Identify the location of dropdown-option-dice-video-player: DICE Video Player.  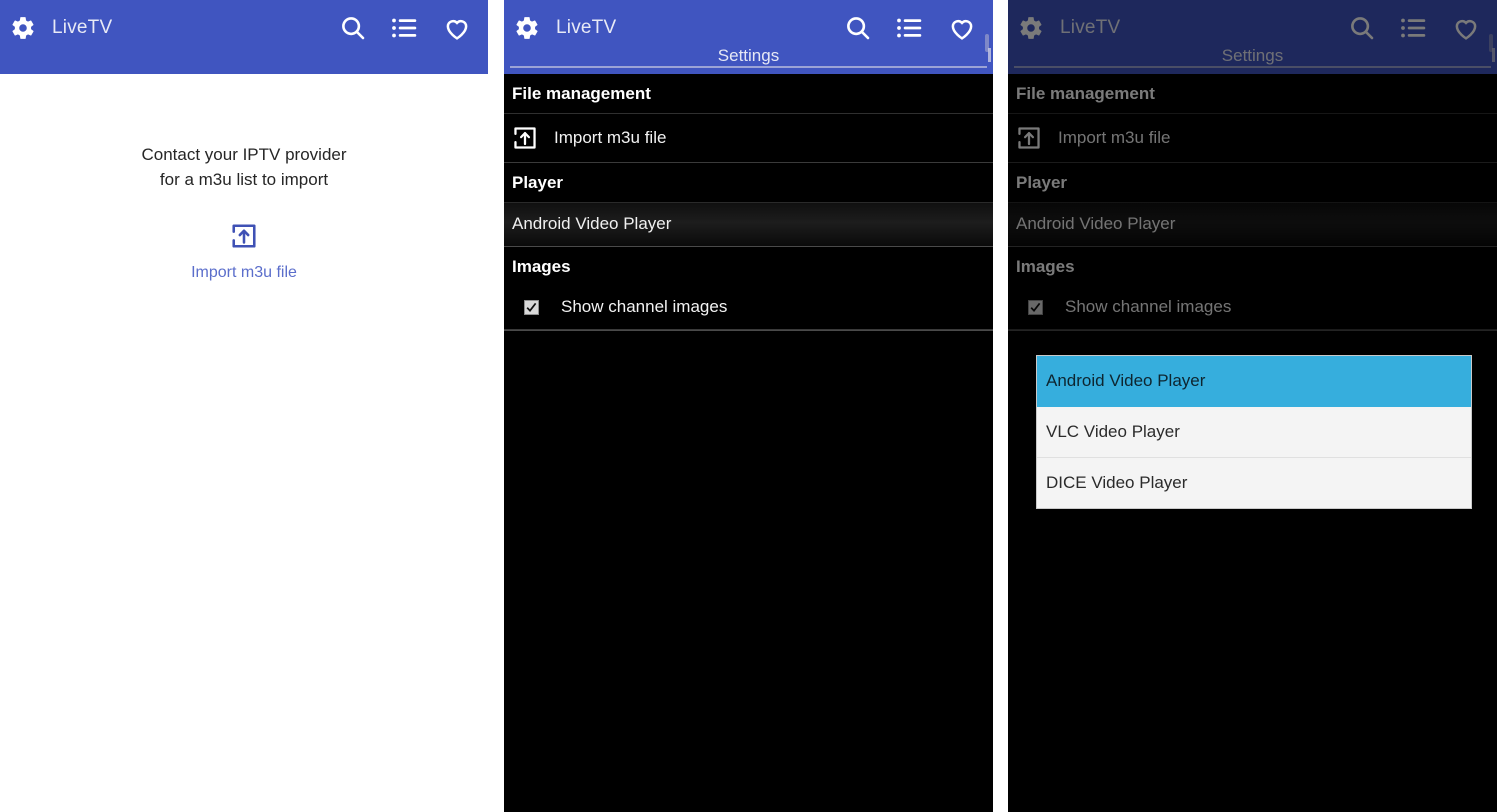
(1254, 483).